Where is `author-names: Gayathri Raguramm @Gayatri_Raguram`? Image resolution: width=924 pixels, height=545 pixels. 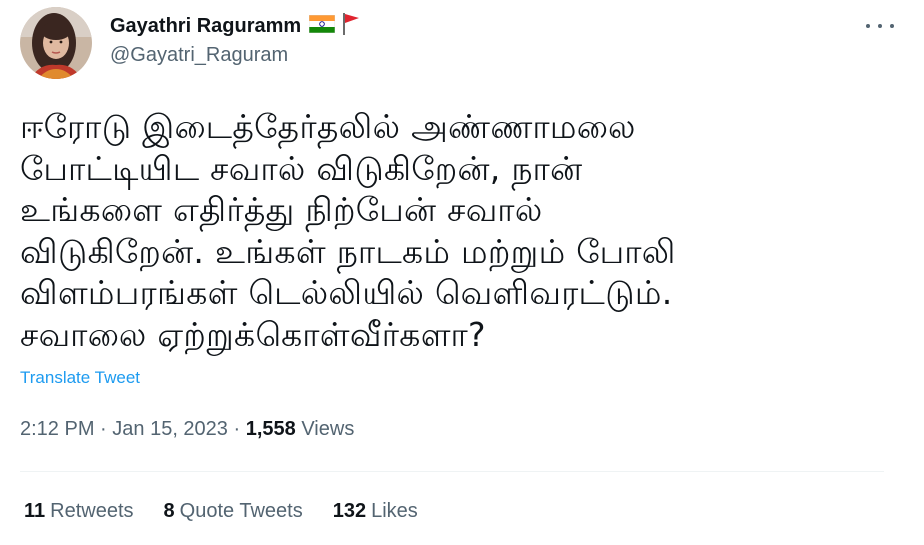
author-names: Gayathri Raguramm @Gayatri_Raguram is located at coordinates (235, 39).